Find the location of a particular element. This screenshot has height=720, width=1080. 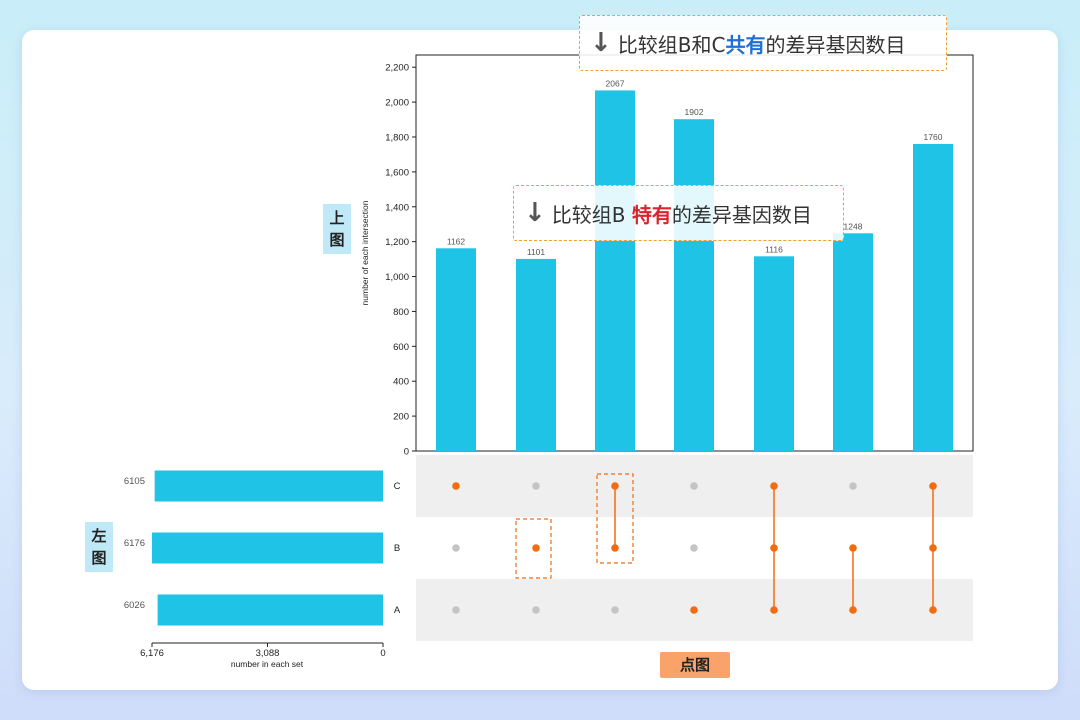

y-tick-label: 800 is located at coordinates (401, 312).